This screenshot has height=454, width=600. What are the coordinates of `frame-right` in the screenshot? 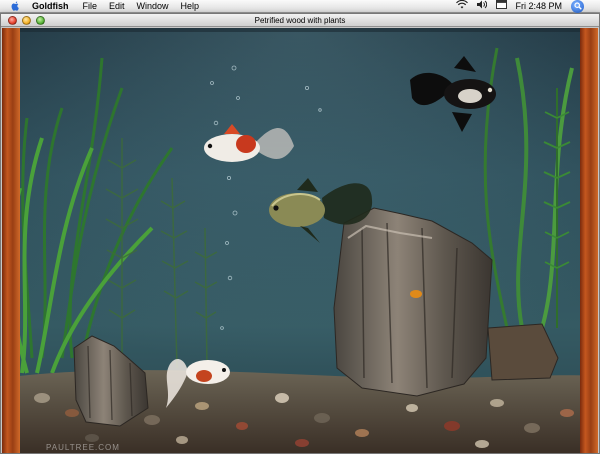 It's located at (589, 240).